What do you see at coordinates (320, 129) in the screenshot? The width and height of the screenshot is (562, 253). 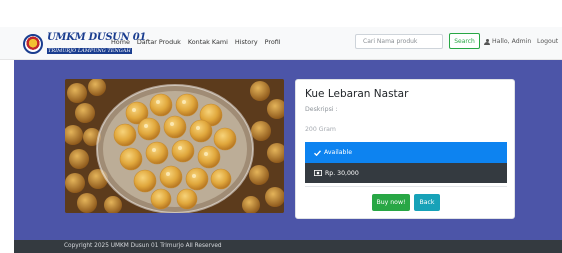 I see `product-weight: 200 Gram` at bounding box center [320, 129].